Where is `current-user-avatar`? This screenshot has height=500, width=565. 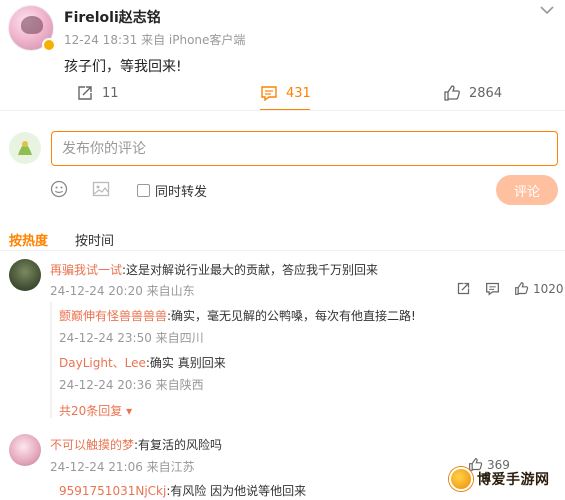 current-user-avatar is located at coordinates (25, 148).